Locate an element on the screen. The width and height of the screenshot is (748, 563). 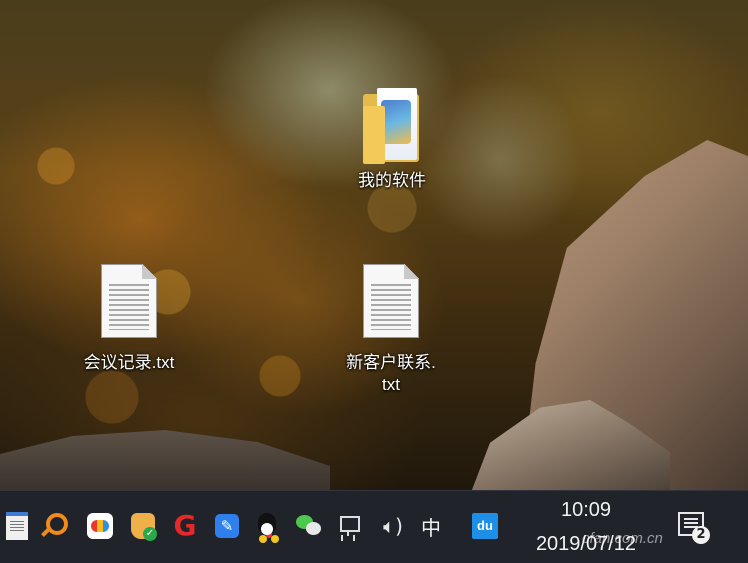
taskbar-qq is located at coordinates (267, 526).